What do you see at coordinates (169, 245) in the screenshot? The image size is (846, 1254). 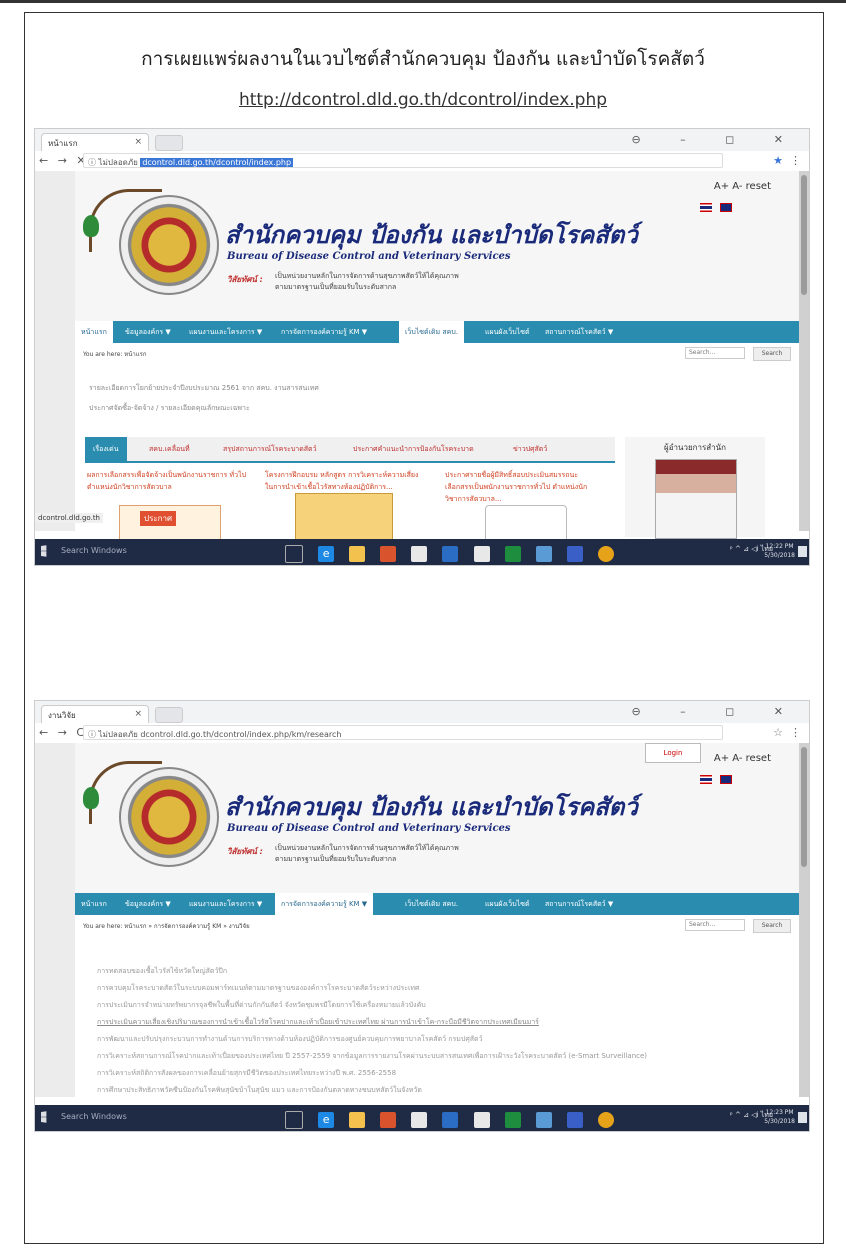 I see `department-emblem` at bounding box center [169, 245].